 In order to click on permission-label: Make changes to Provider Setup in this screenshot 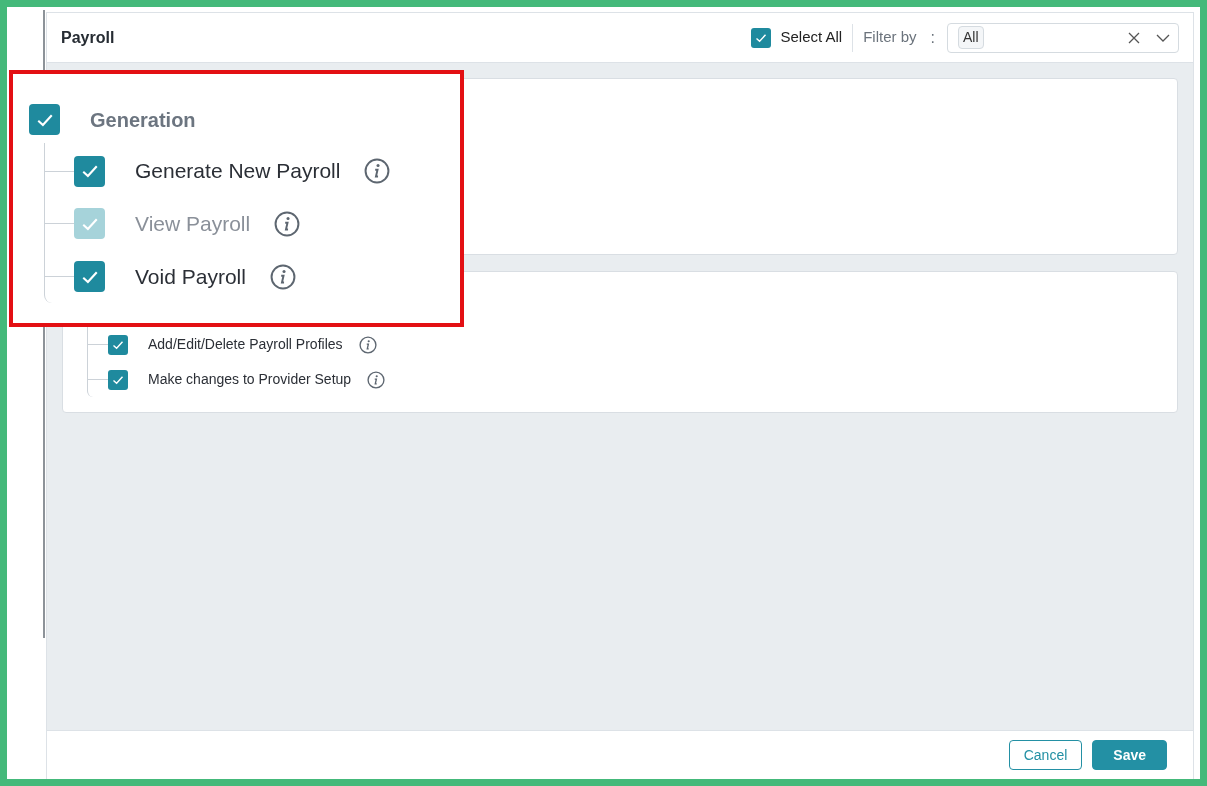, I will do `click(250, 379)`.